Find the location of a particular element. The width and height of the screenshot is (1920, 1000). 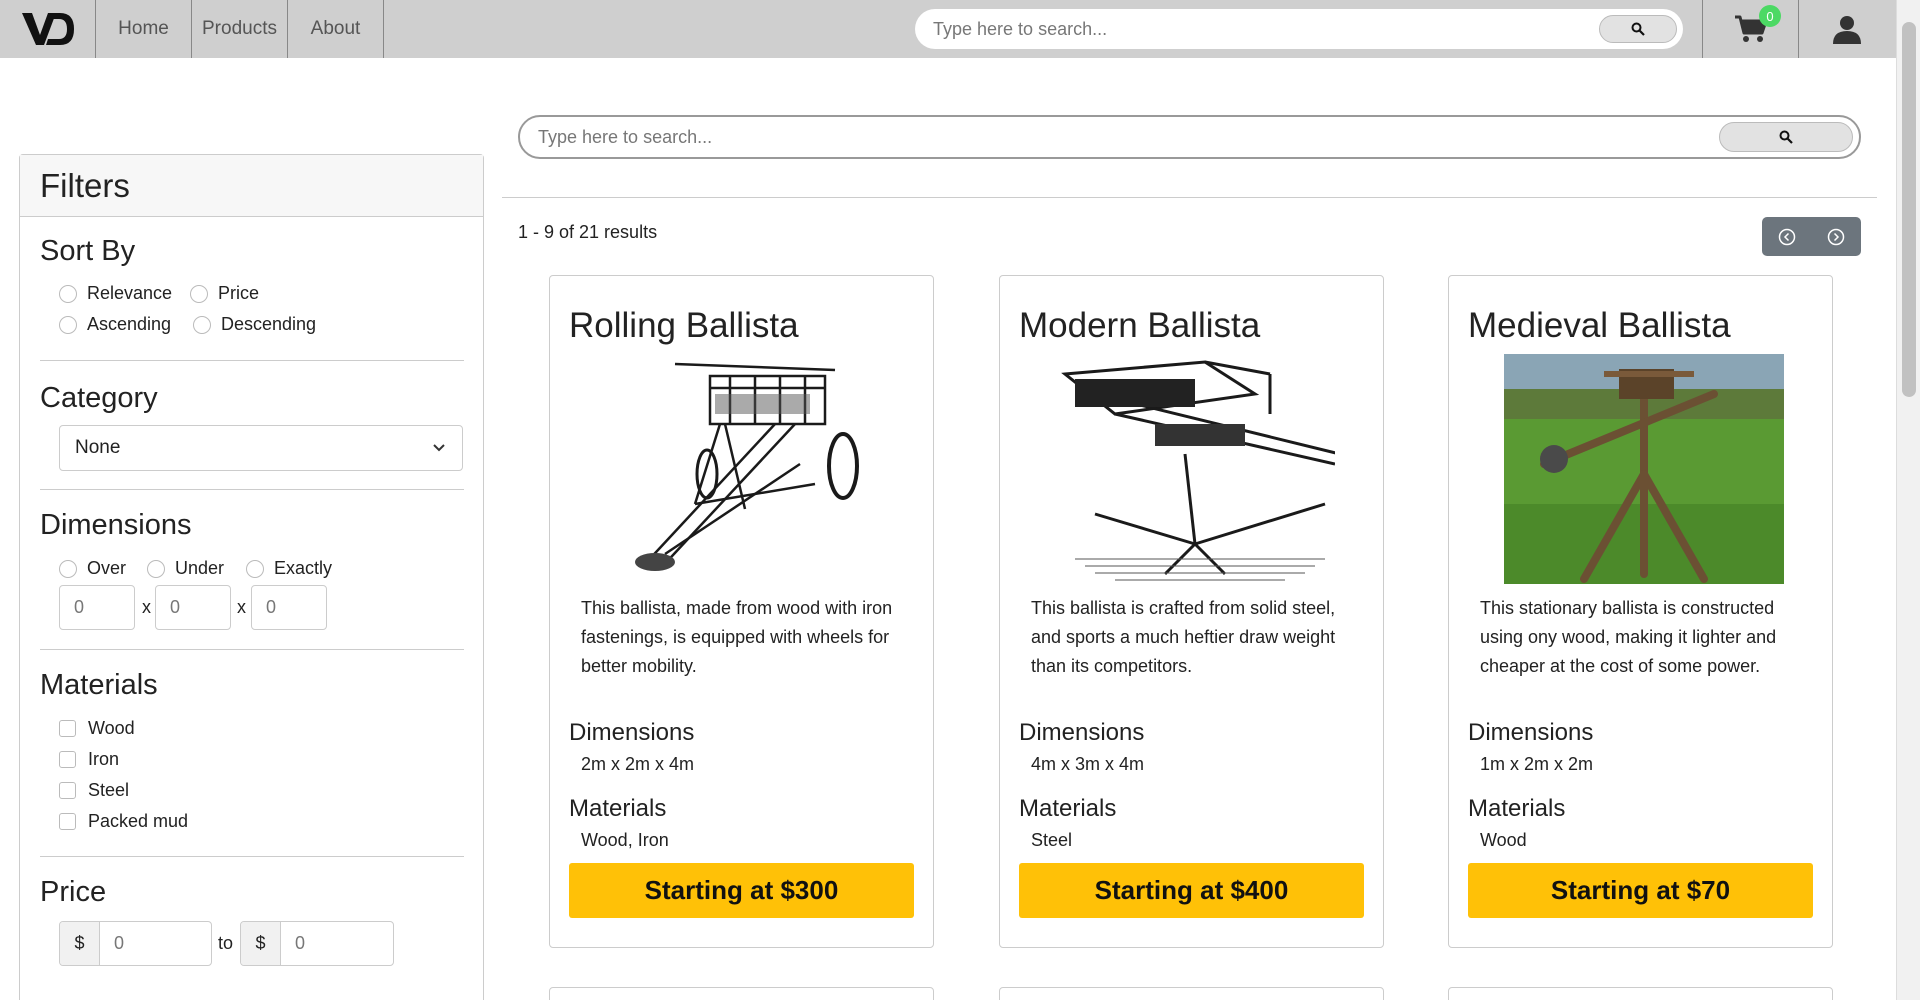

previous-page-icon is located at coordinates (1787, 237).